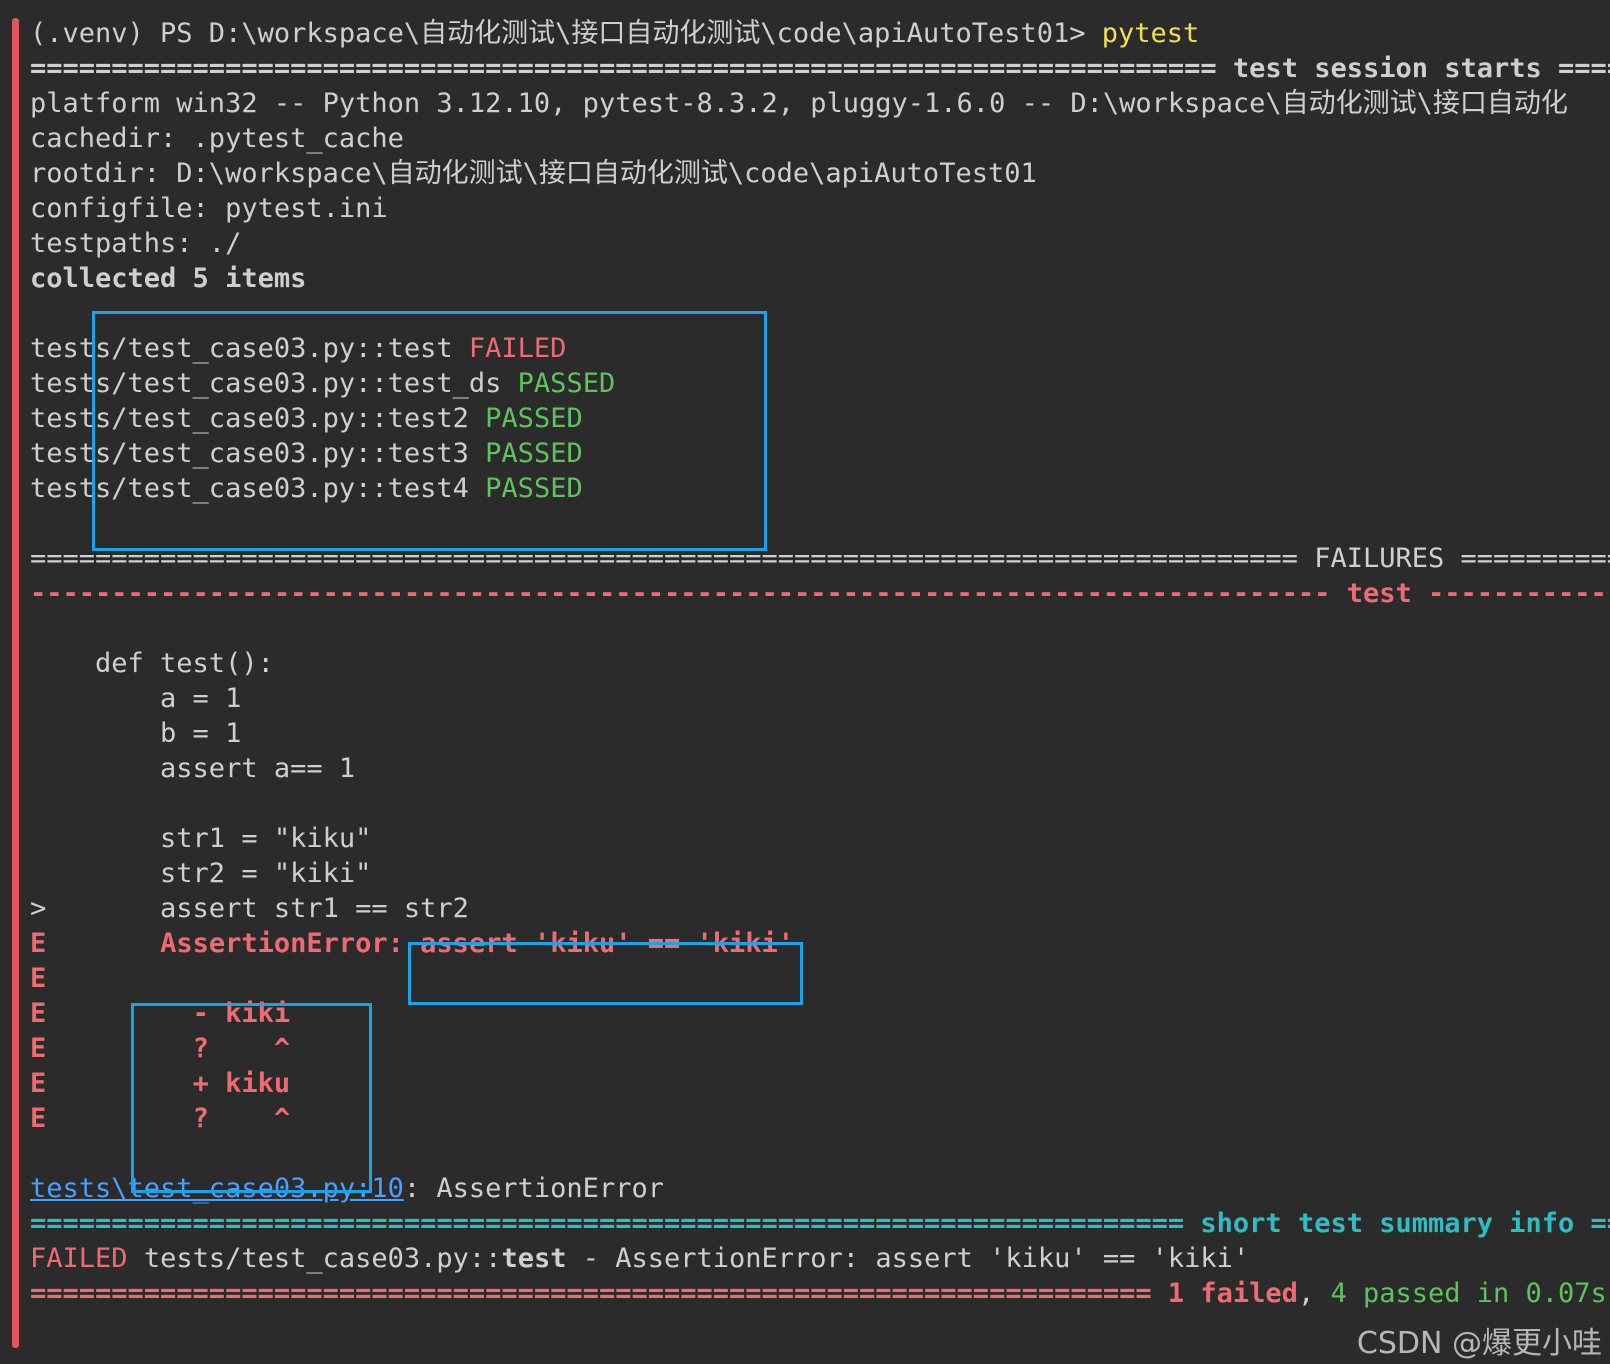 Image resolution: width=1610 pixels, height=1364 pixels. What do you see at coordinates (136, 243) in the screenshot?
I see `testpaths-line: testpaths: ./` at bounding box center [136, 243].